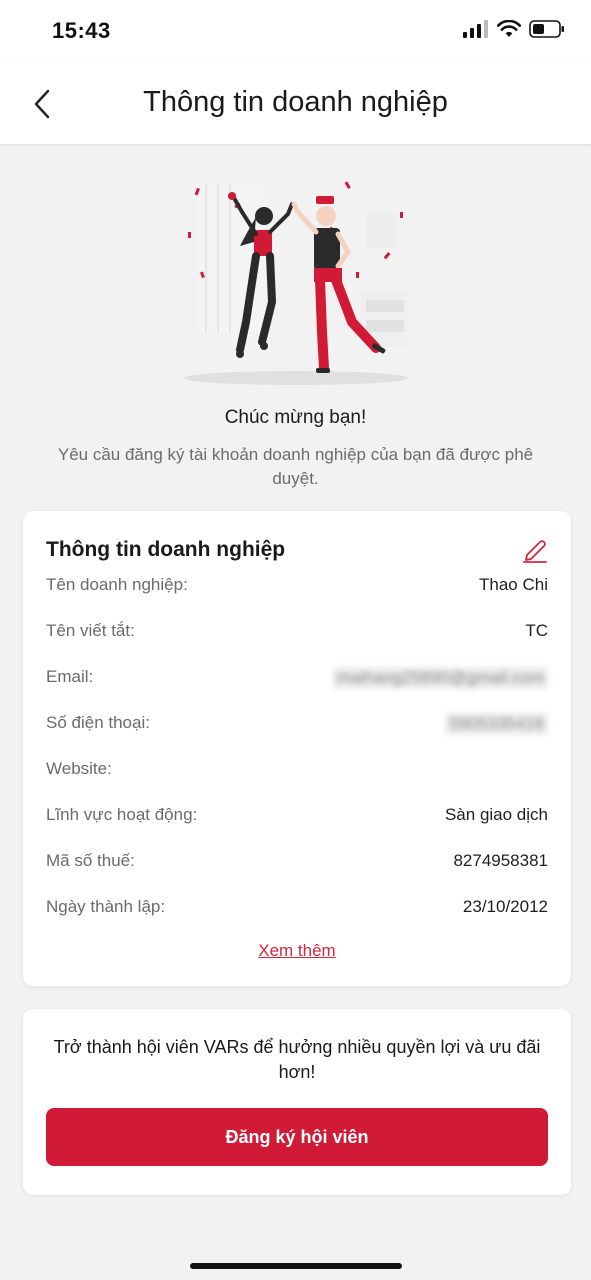 This screenshot has width=591, height=1280. I want to click on register-member-button: Đăng ký hội viên, so click(297, 1137).